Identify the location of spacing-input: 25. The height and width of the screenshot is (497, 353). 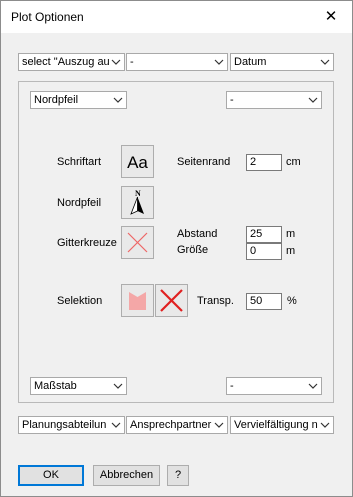
(264, 234).